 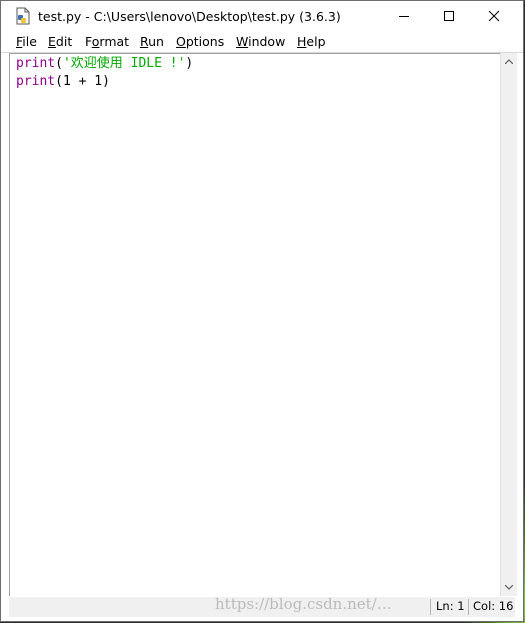 What do you see at coordinates (23, 16) in the screenshot?
I see `python-file-icon` at bounding box center [23, 16].